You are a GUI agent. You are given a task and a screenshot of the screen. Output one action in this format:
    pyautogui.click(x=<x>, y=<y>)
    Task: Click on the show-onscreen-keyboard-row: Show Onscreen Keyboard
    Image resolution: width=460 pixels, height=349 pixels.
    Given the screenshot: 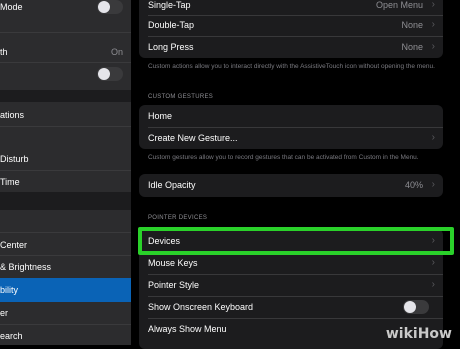 What is the action you would take?
    pyautogui.click(x=291, y=307)
    